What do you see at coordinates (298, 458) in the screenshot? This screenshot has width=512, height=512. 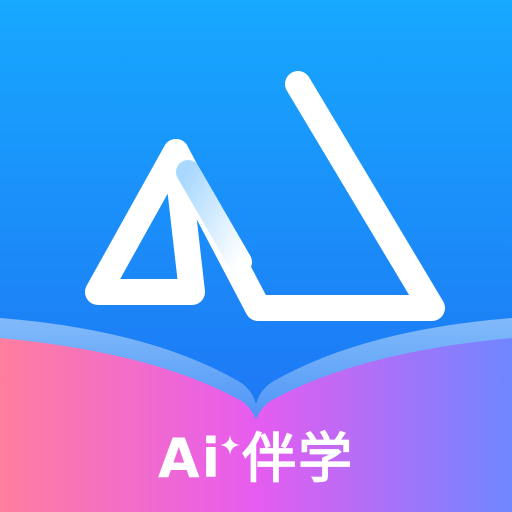 I see `label-cjk: 伴学` at bounding box center [298, 458].